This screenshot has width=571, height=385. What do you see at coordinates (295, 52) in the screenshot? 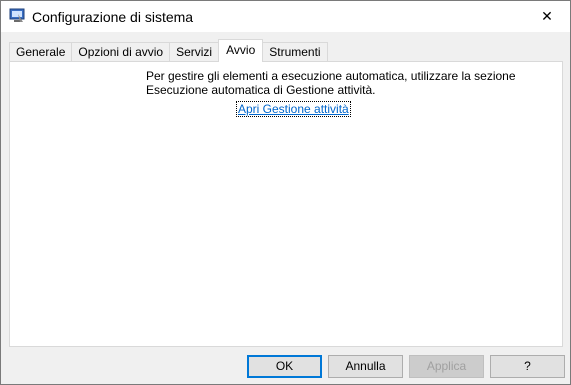
I see `tab-strumenti: Strumenti` at bounding box center [295, 52].